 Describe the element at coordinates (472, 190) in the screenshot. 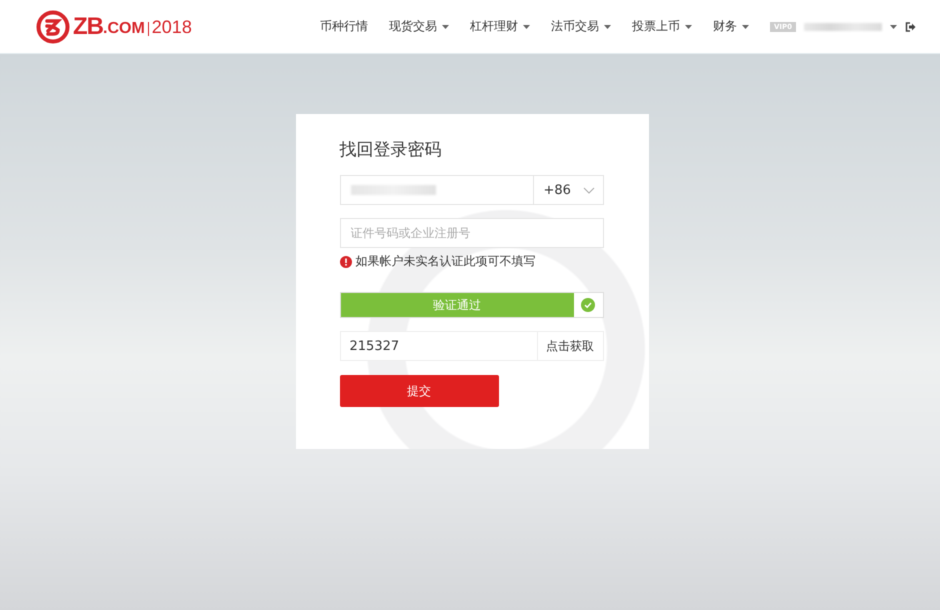

I see `phone-field: +86` at that location.